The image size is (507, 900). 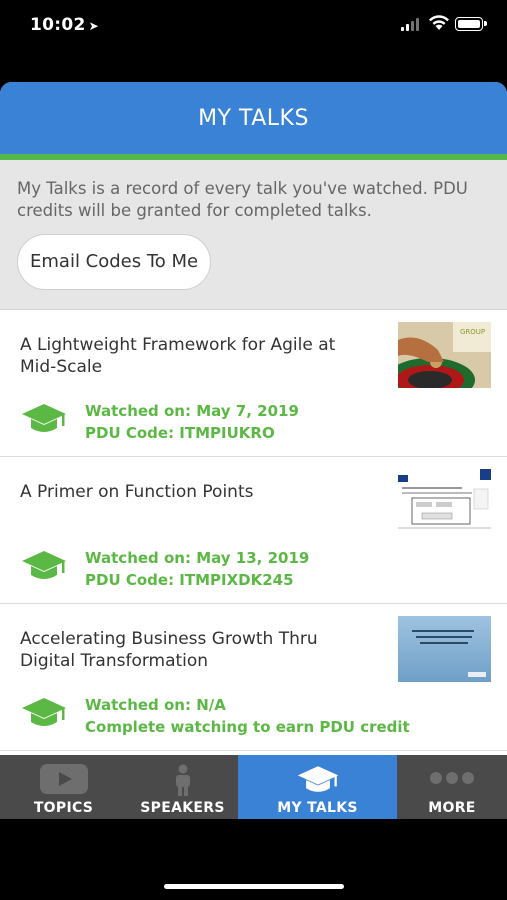 What do you see at coordinates (137, 492) in the screenshot?
I see `talk-title: A Primer on Function Points` at bounding box center [137, 492].